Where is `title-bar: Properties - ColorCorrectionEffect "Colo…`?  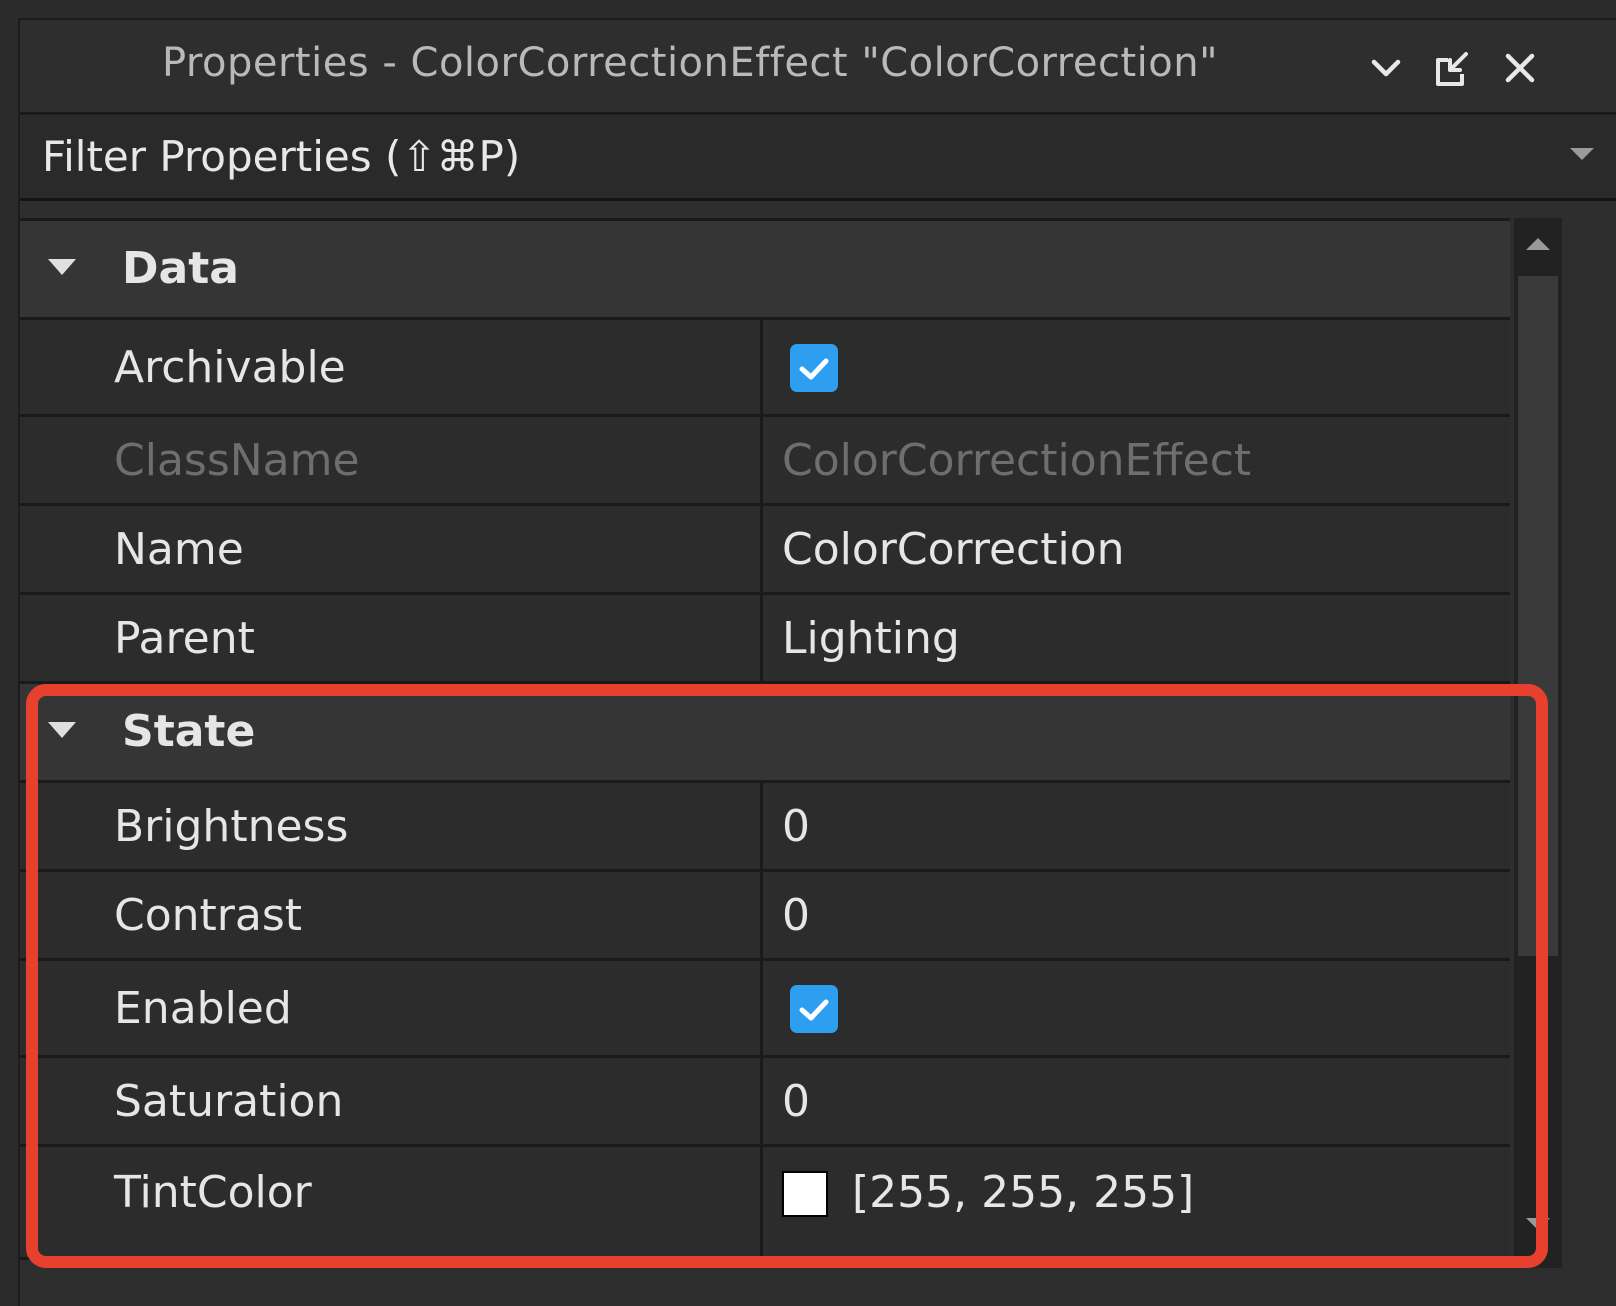
title-bar: Properties - ColorCorrectionEffect "Colo… is located at coordinates (818, 67).